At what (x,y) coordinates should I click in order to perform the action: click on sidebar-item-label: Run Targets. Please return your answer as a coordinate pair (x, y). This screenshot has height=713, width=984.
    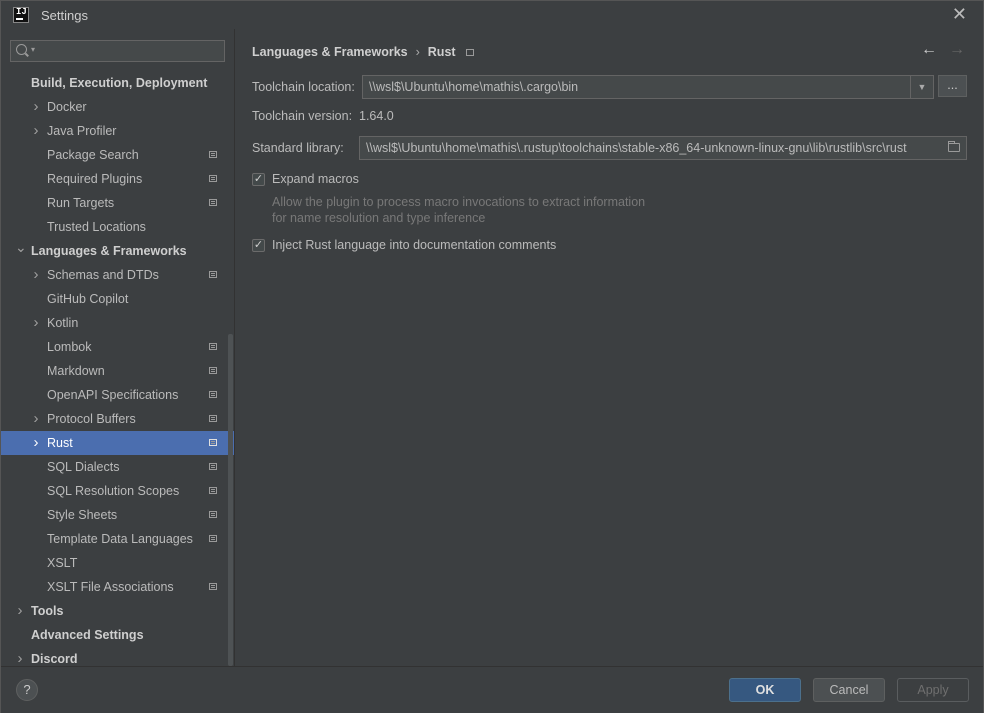
    Looking at the image, I should click on (81, 203).